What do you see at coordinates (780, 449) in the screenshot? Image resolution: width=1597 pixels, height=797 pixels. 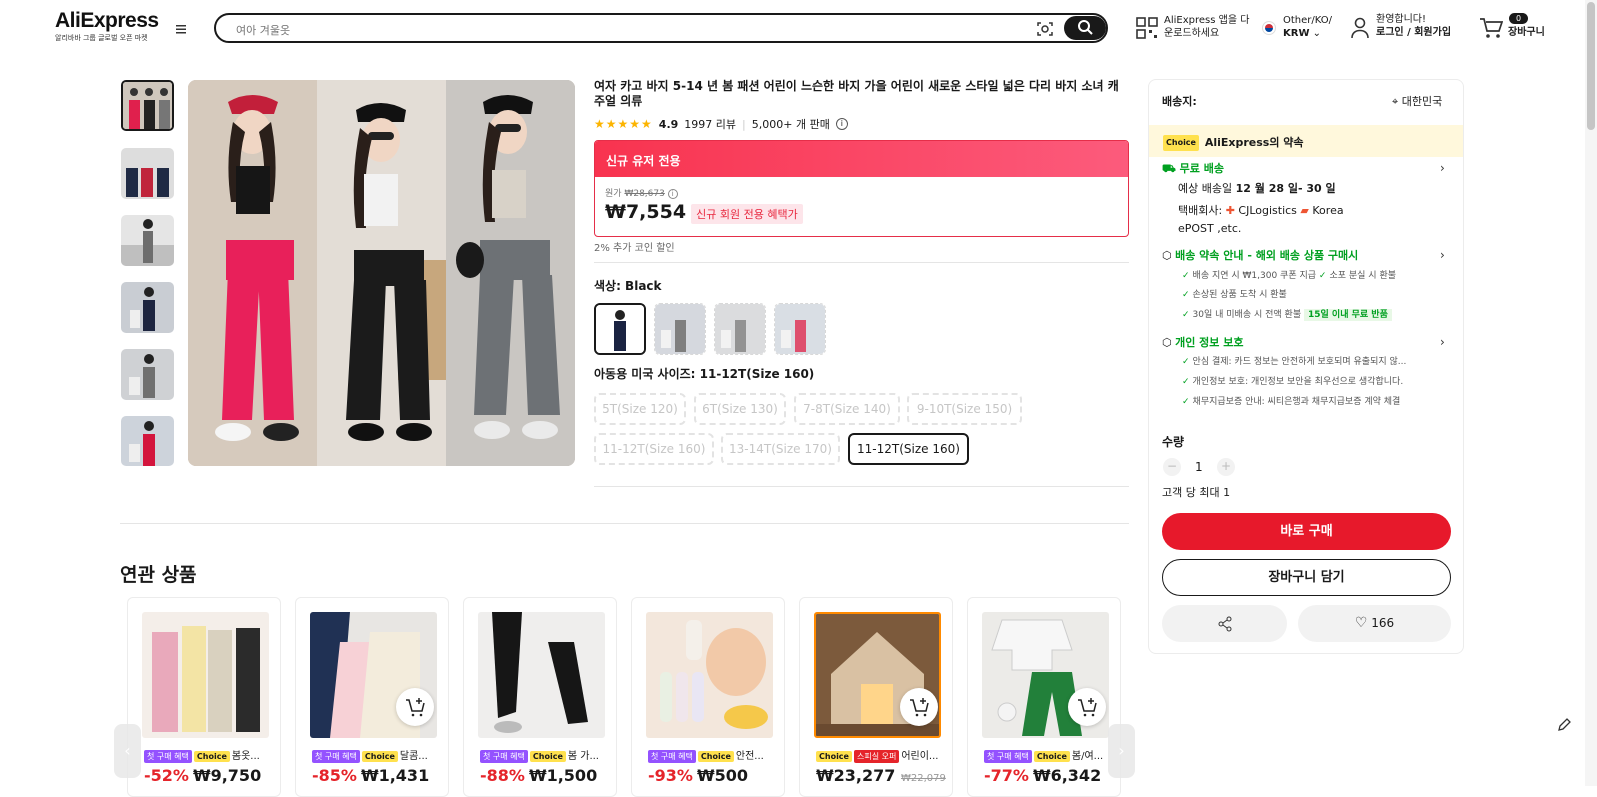 I see `size-option: 13-14T(Size 170)` at bounding box center [780, 449].